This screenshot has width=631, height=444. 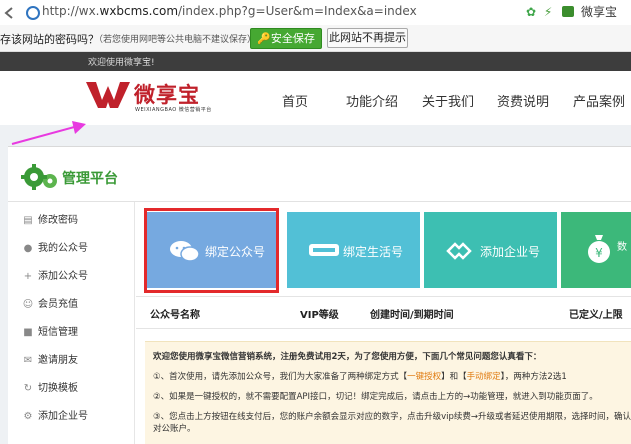 I want to click on message-icon: ■, so click(x=28, y=332).